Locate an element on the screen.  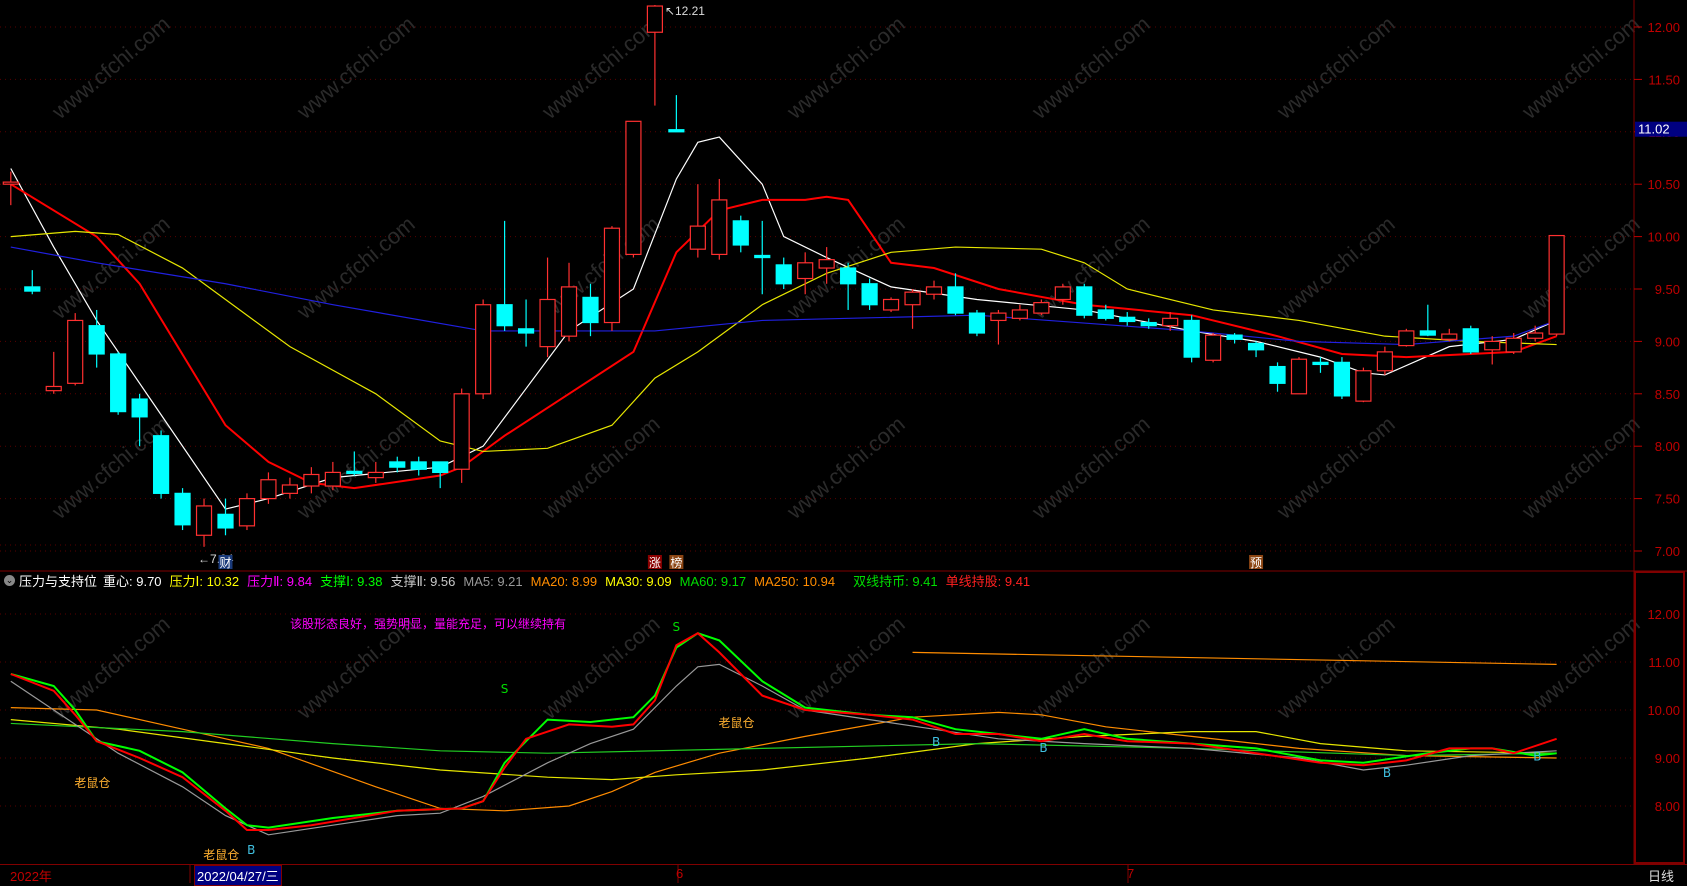
indicator-tick-label: 11.00 is located at coordinates (1664, 662).